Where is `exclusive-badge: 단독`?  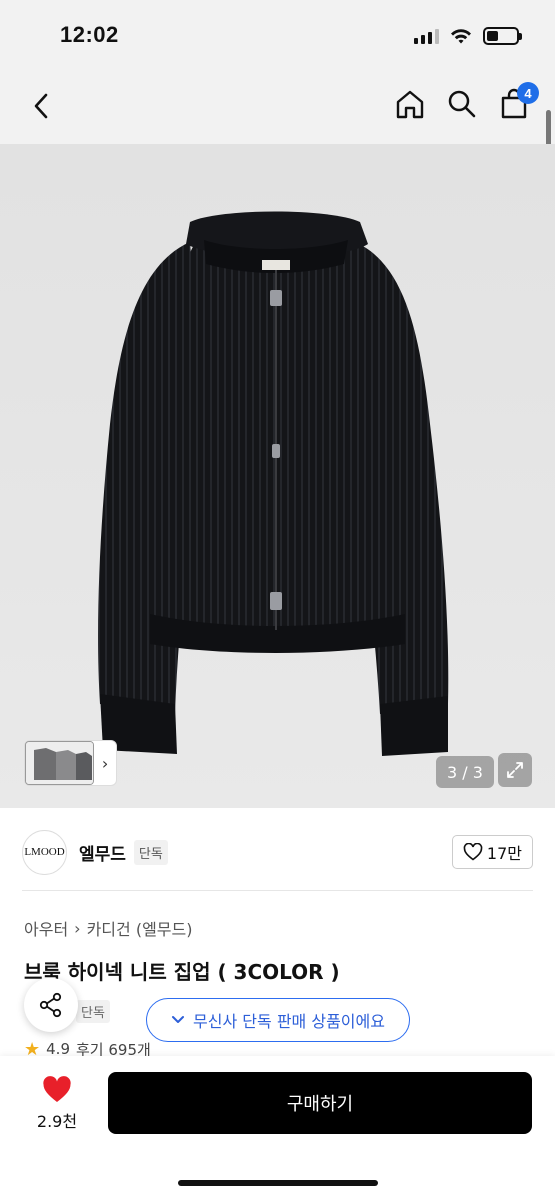 exclusive-badge: 단독 is located at coordinates (150, 852).